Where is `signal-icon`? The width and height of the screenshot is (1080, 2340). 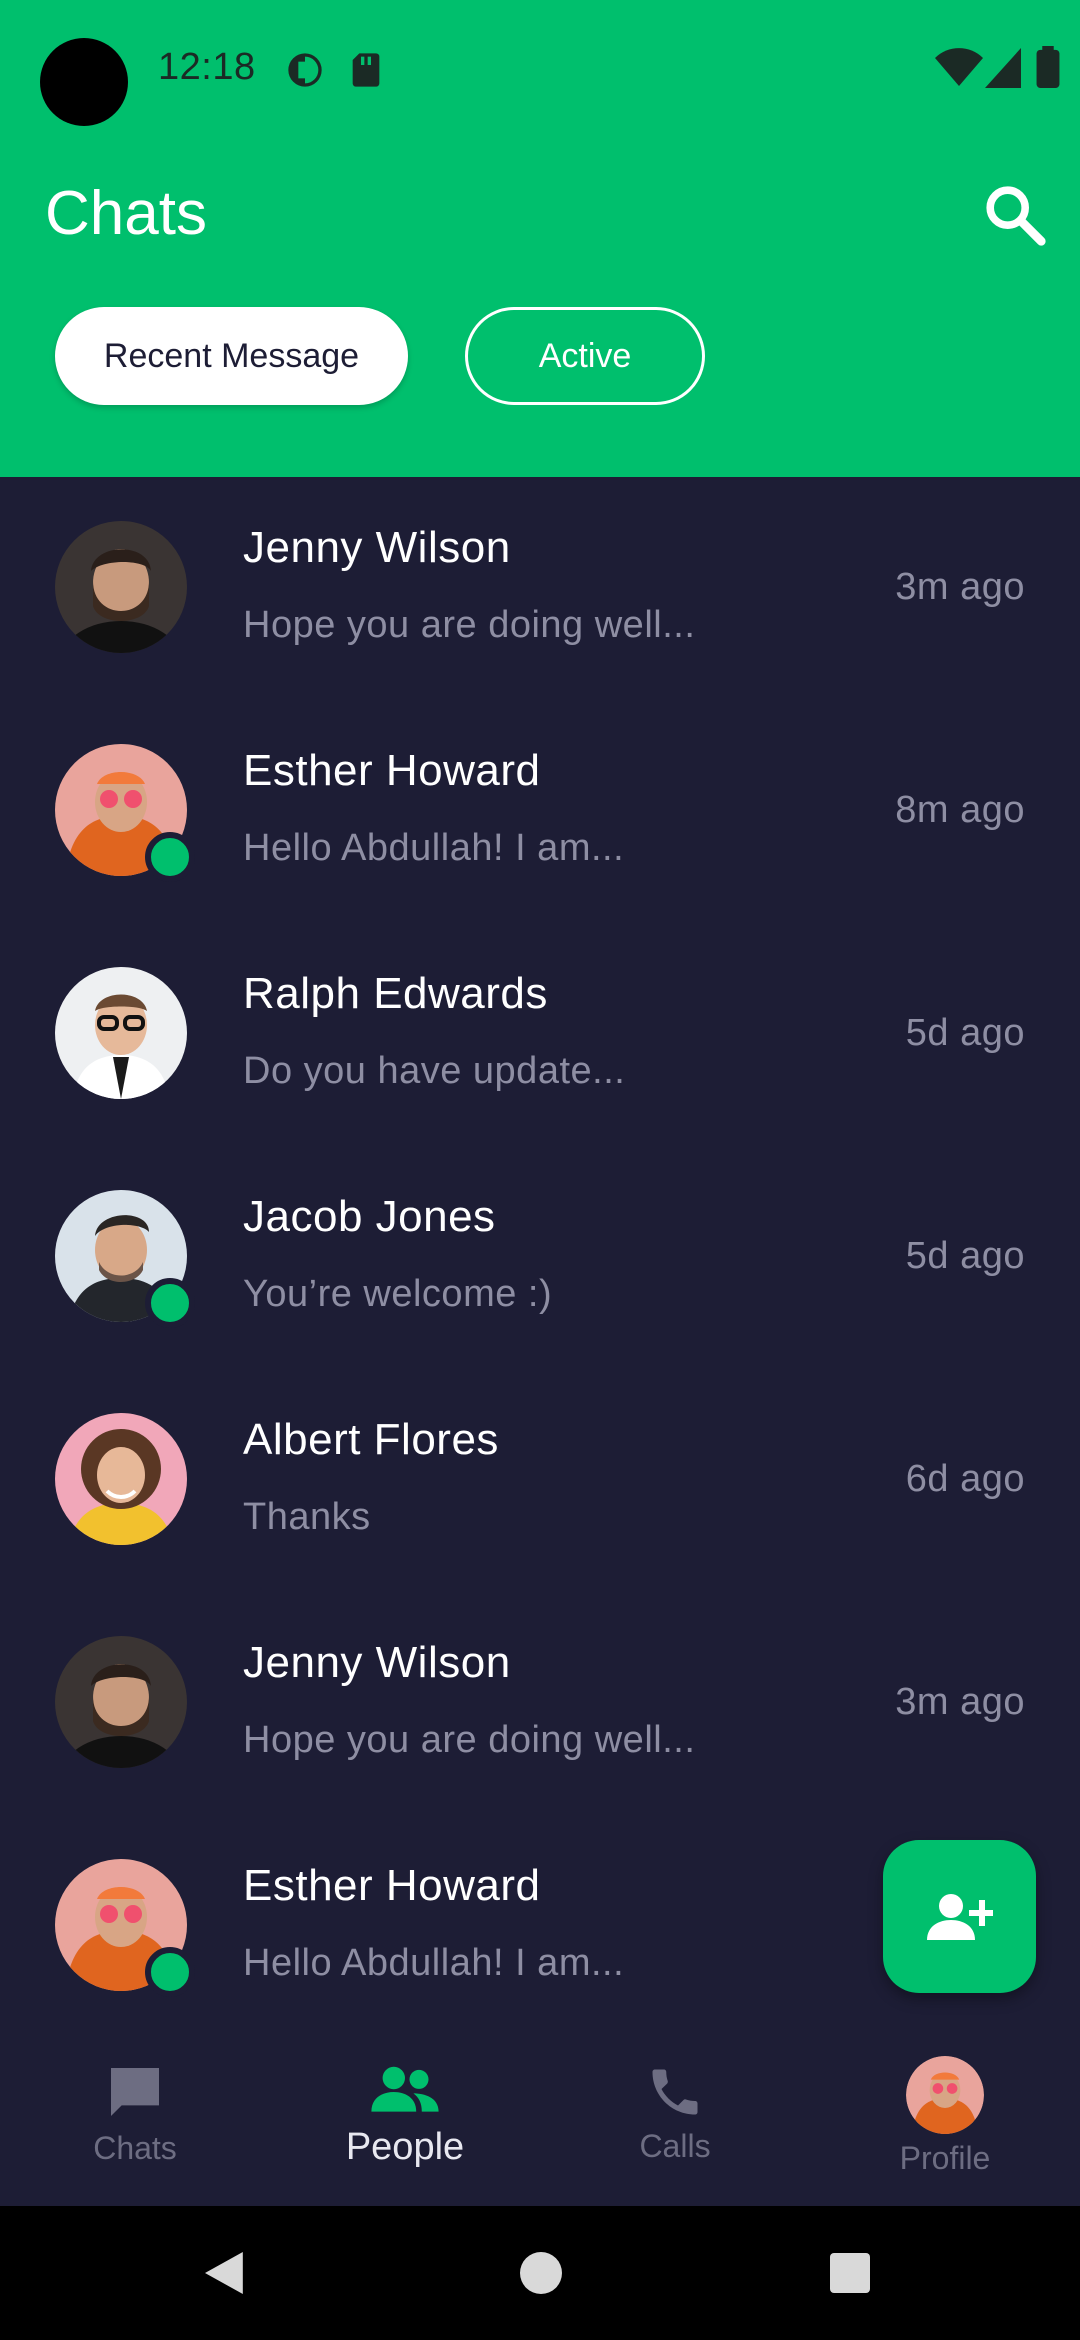
signal-icon is located at coordinates (1003, 68).